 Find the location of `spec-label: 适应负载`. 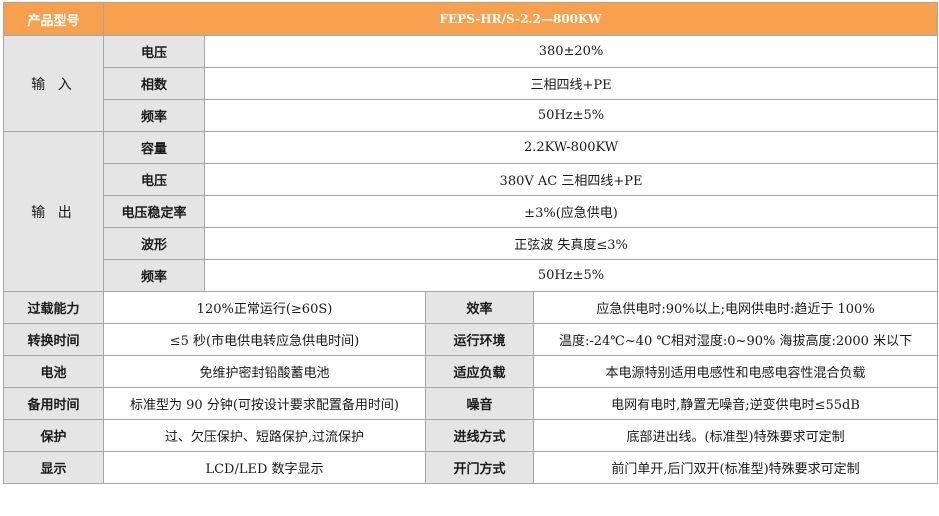

spec-label: 适应负载 is located at coordinates (479, 371).